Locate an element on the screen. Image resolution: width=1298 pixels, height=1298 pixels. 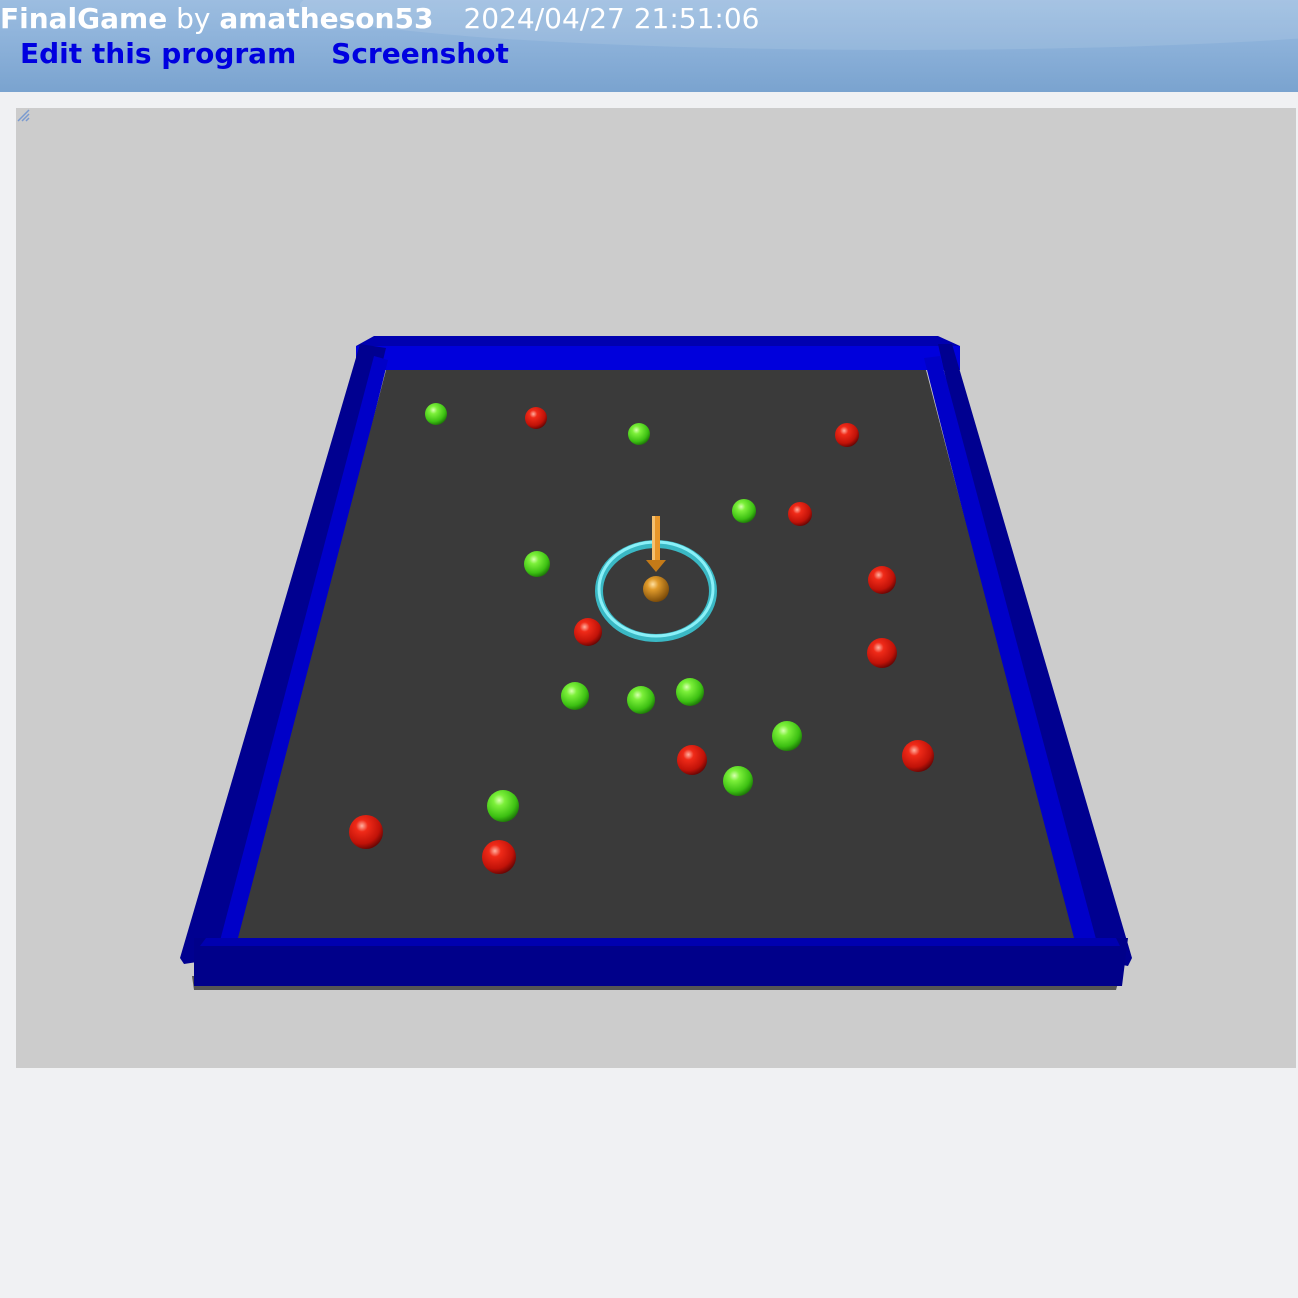
player-ball is located at coordinates (656, 589).